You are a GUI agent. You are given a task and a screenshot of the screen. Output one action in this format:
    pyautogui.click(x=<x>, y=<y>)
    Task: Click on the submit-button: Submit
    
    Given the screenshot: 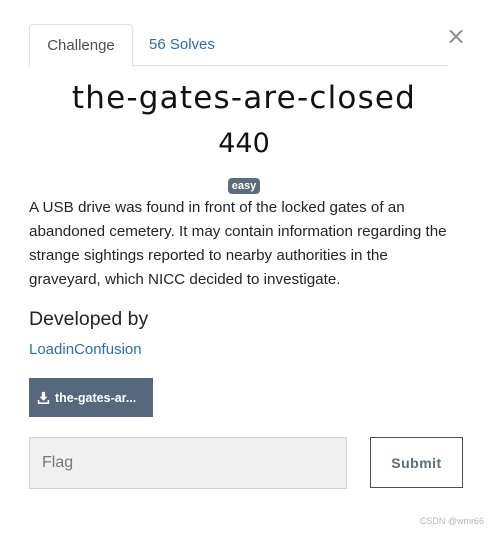 What is the action you would take?
    pyautogui.click(x=416, y=462)
    